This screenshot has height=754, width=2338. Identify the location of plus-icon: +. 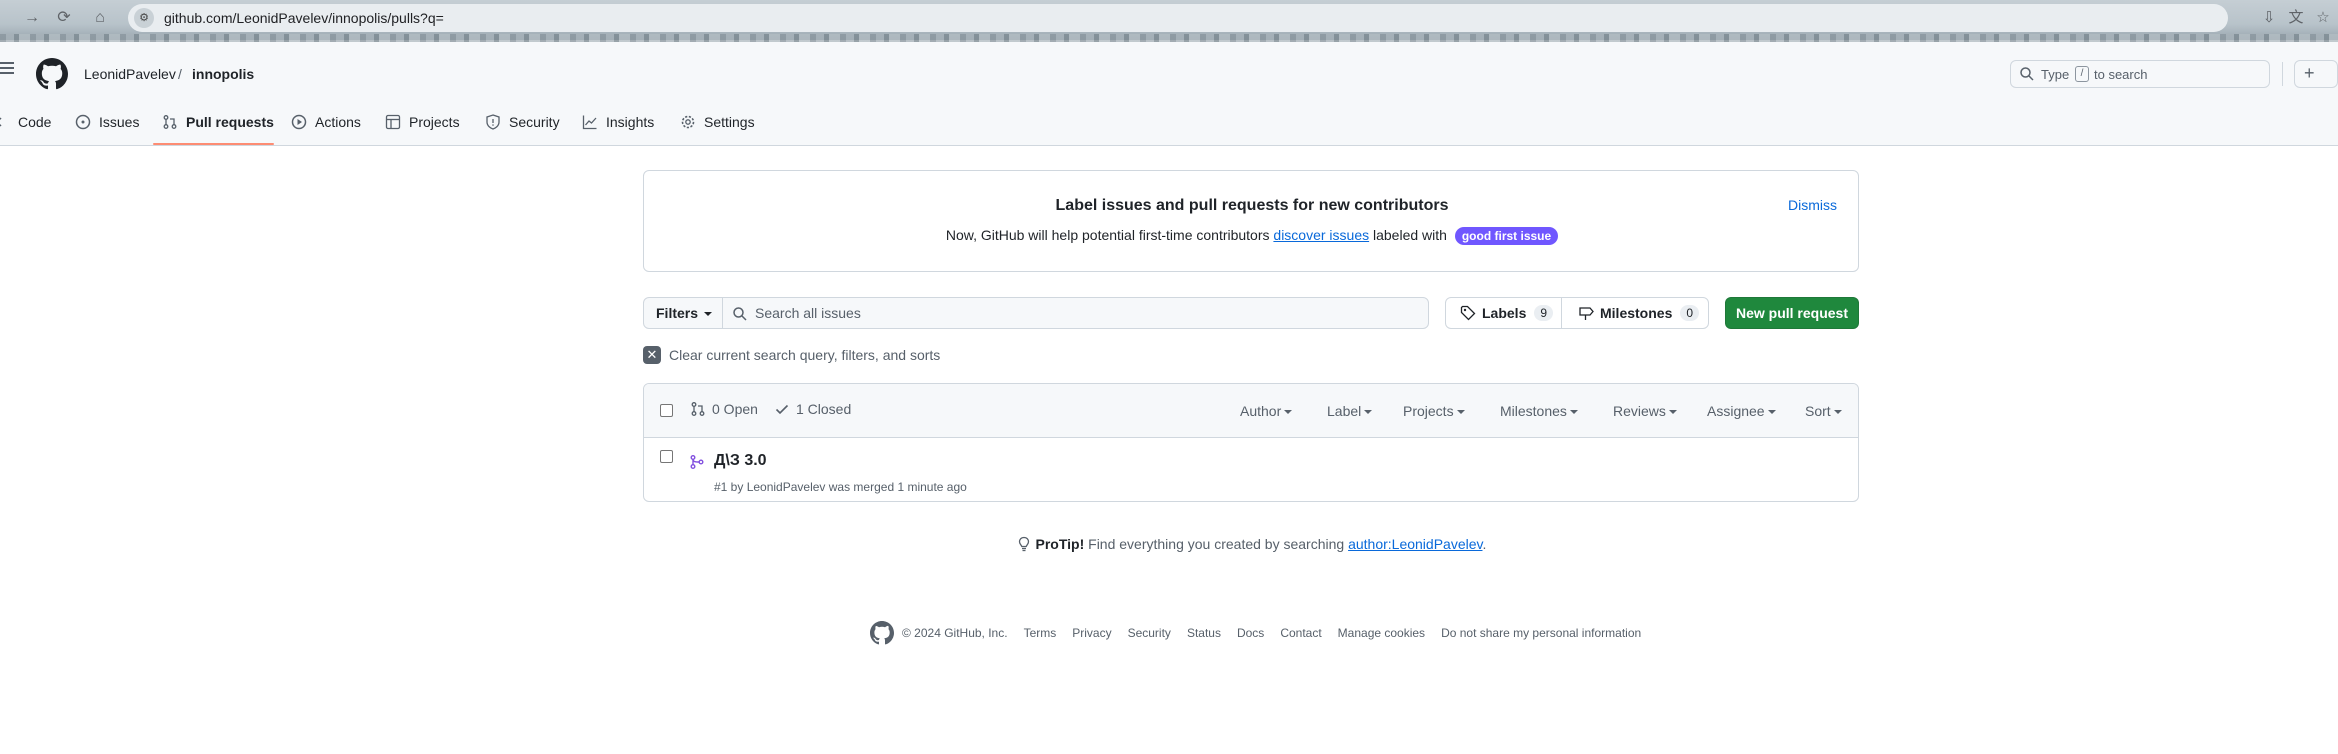
(2309, 73).